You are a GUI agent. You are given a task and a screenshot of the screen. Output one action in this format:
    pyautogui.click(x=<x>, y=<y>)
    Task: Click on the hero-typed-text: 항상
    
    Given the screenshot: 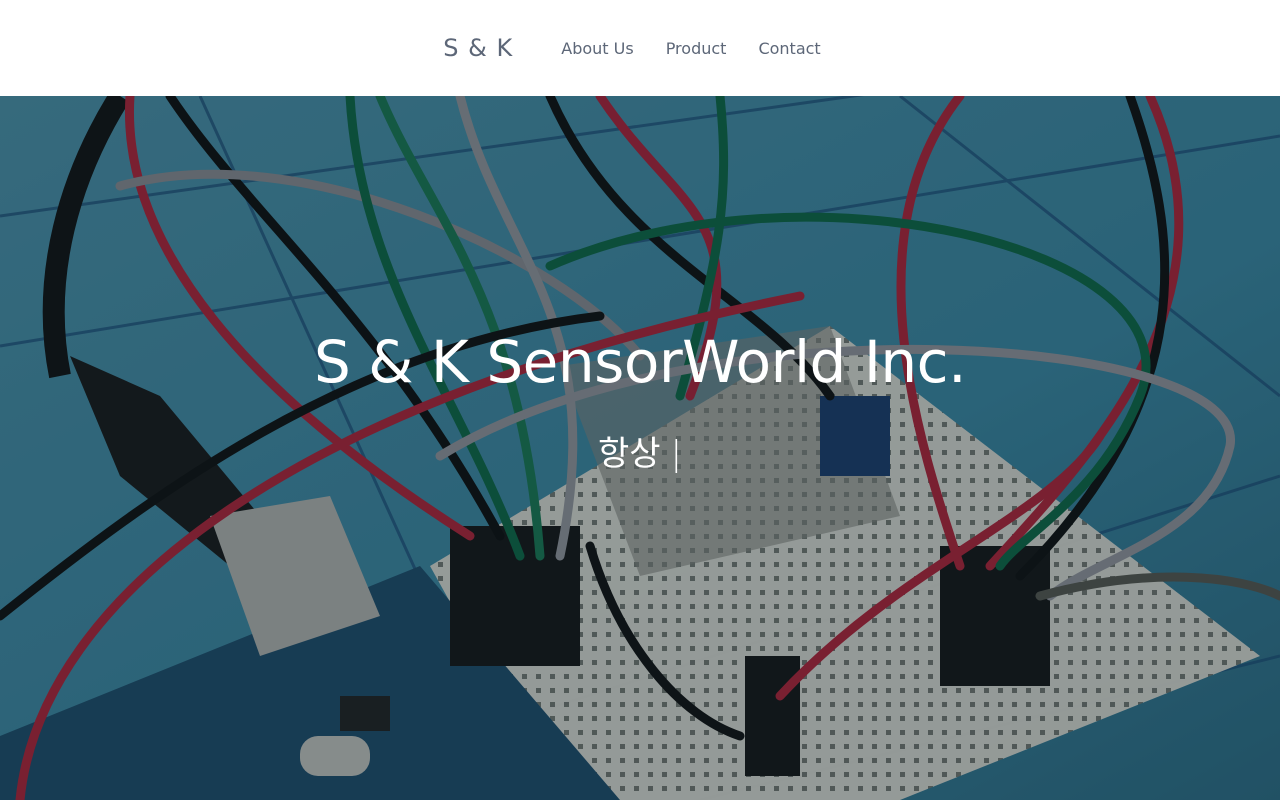 What is the action you would take?
    pyautogui.click(x=629, y=454)
    